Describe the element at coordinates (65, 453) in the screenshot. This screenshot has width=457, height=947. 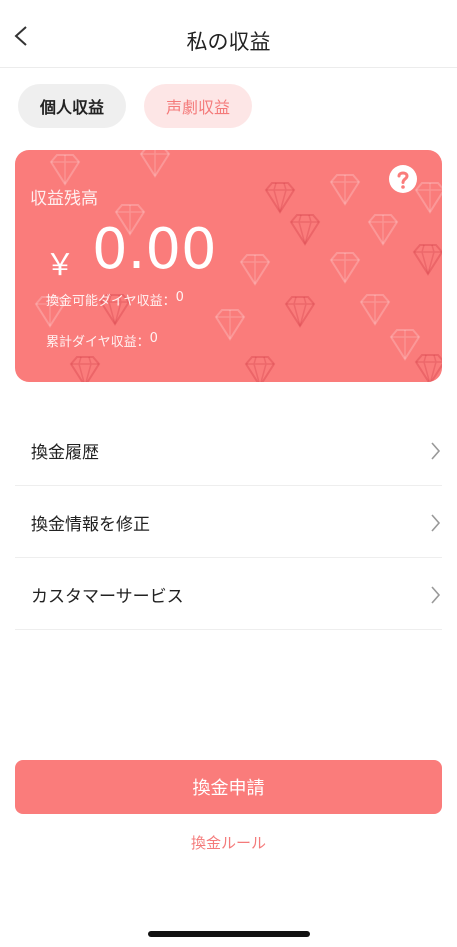
I see `menu-item-label: 換金履歴` at that location.